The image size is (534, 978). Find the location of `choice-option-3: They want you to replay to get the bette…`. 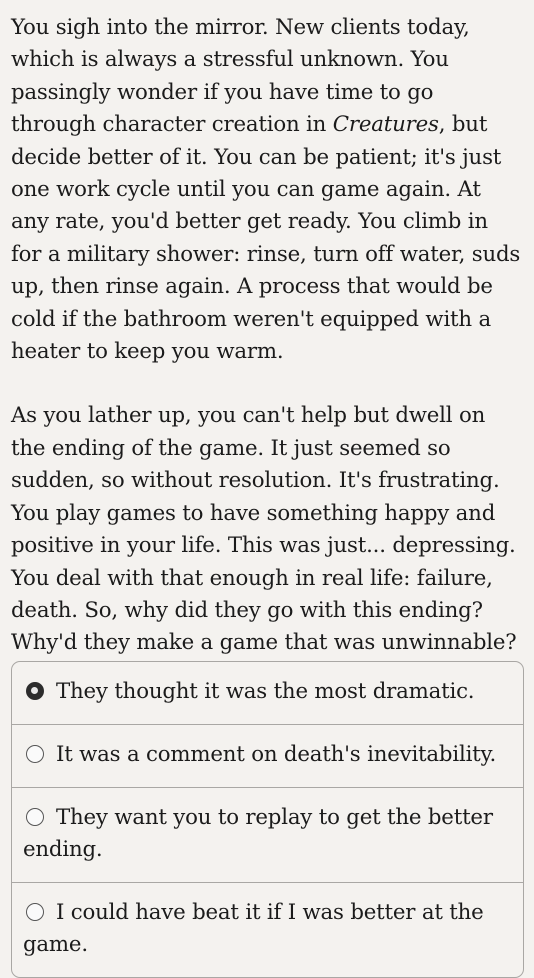

choice-option-3: They want you to replay to get the bette… is located at coordinates (267, 834).